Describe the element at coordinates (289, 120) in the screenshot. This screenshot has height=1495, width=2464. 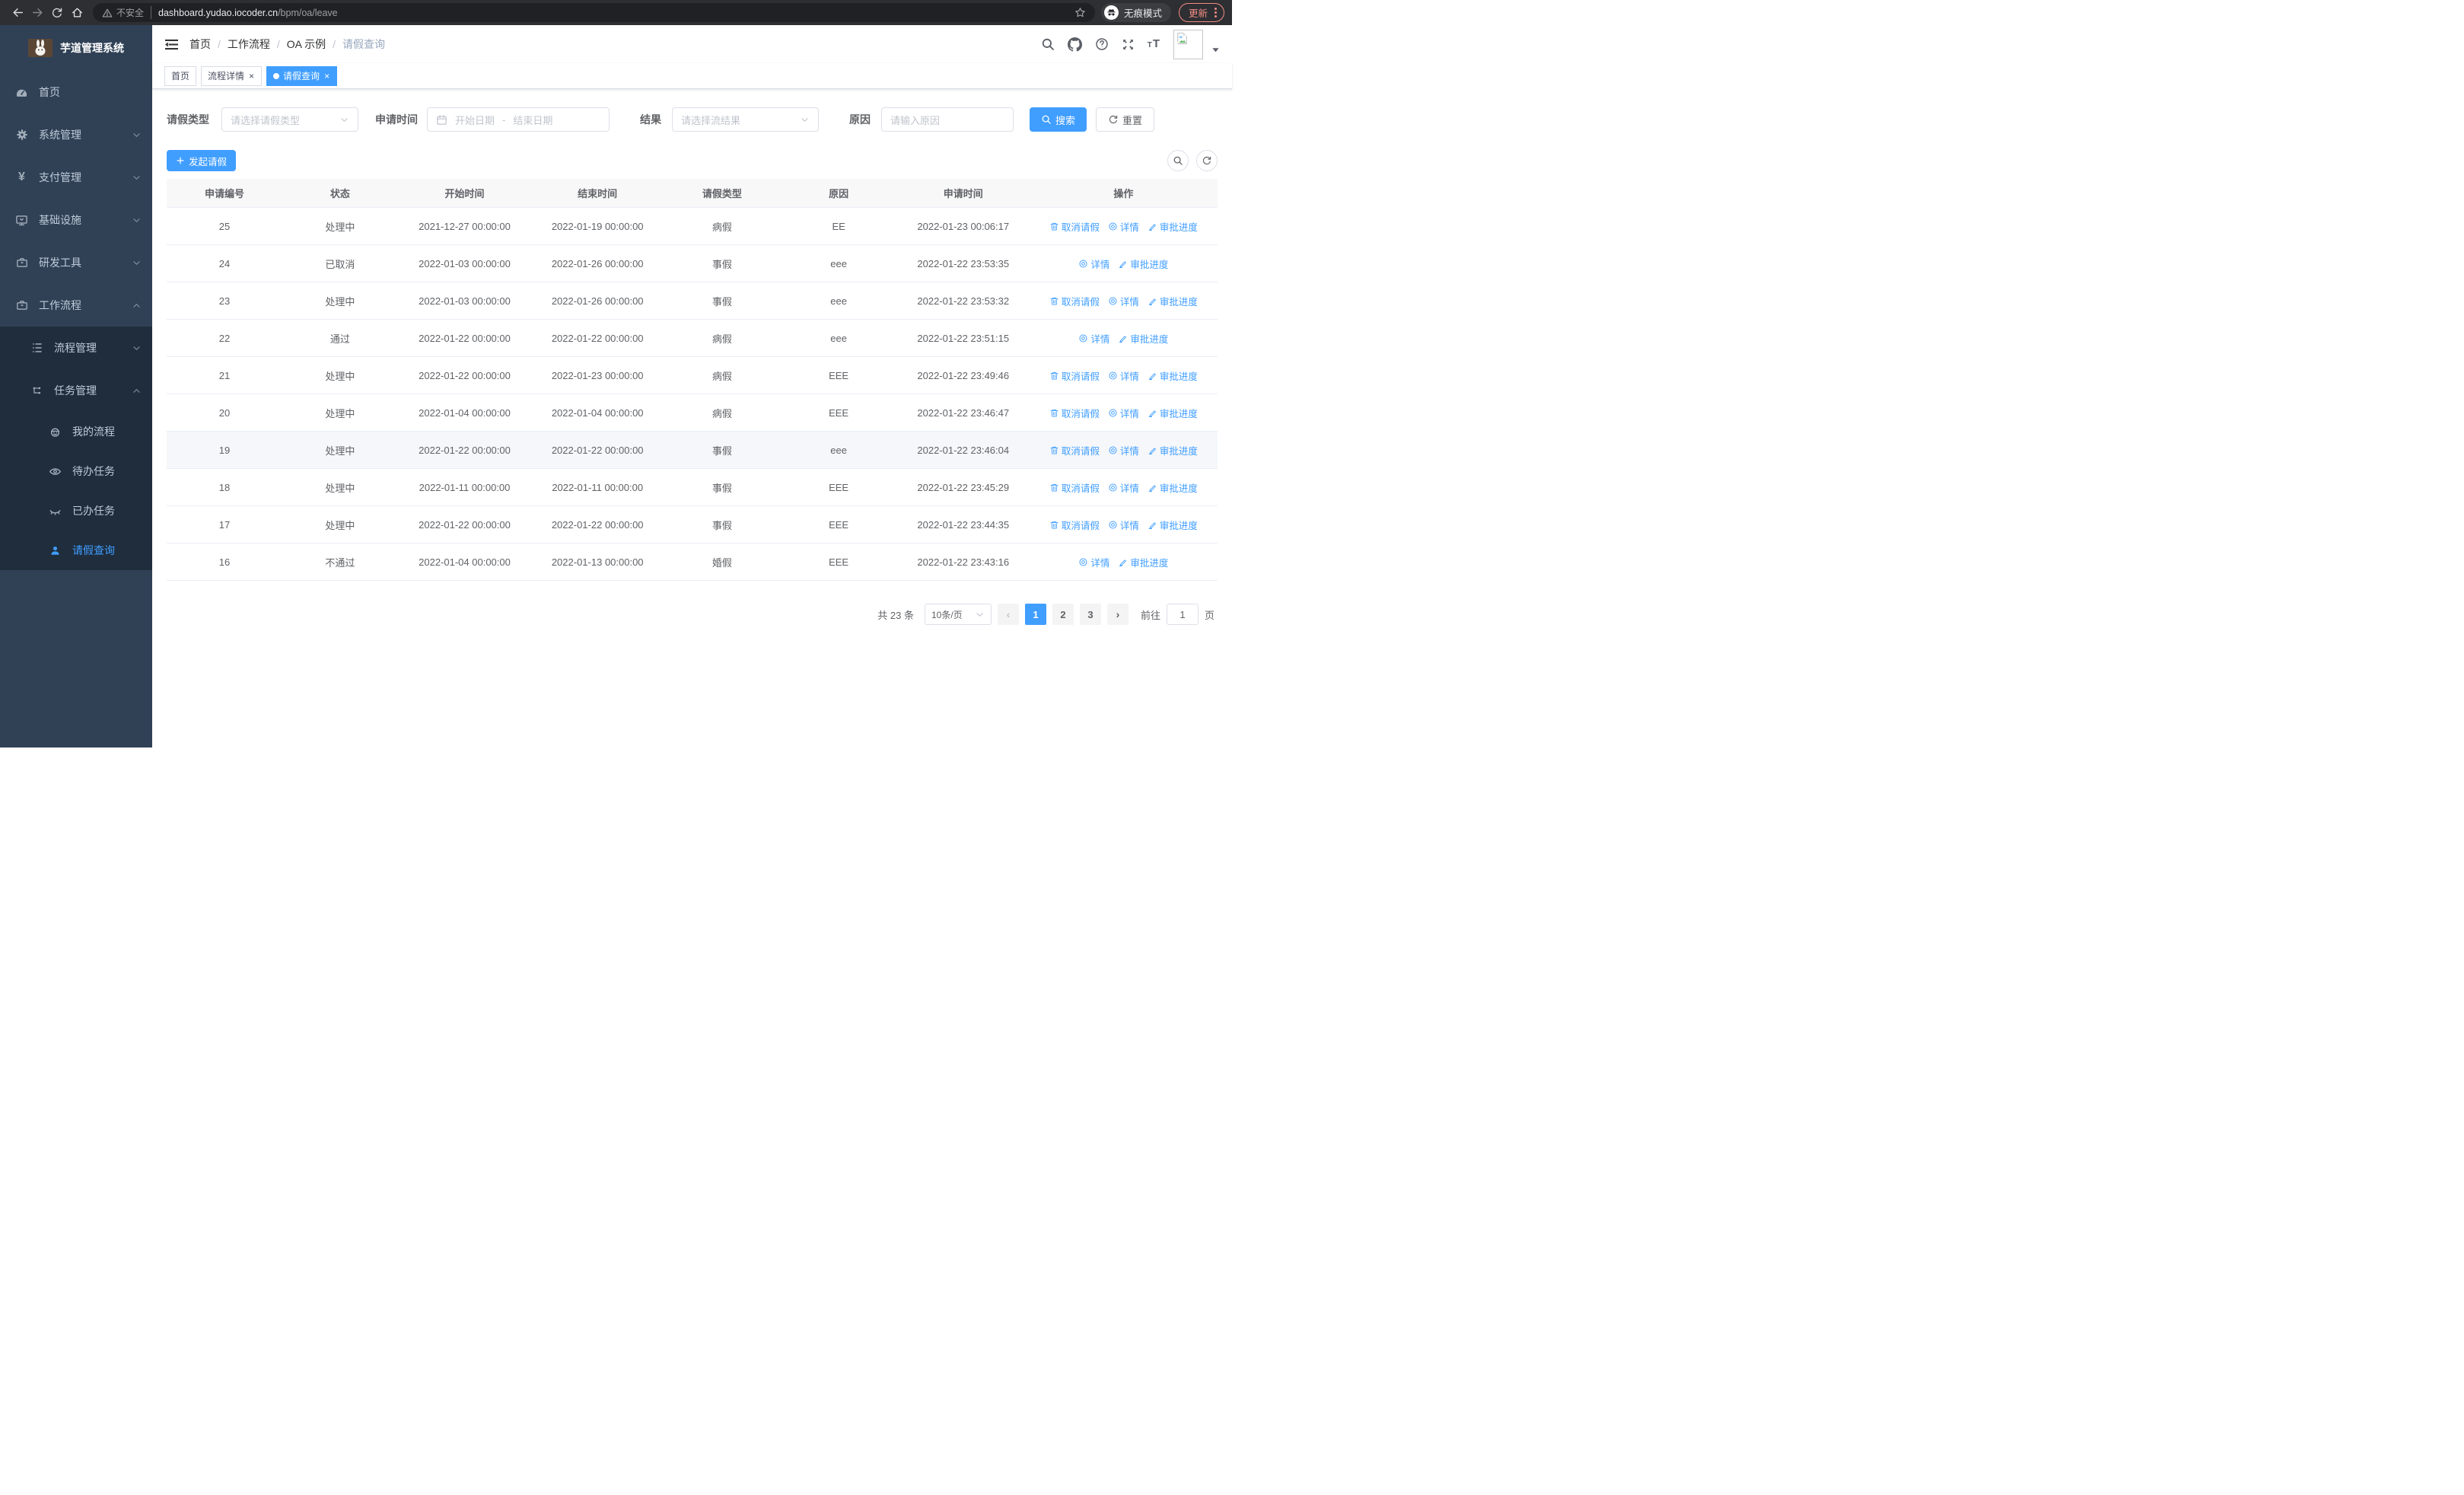
I see `leave-type-select: 请选择请假类型` at that location.